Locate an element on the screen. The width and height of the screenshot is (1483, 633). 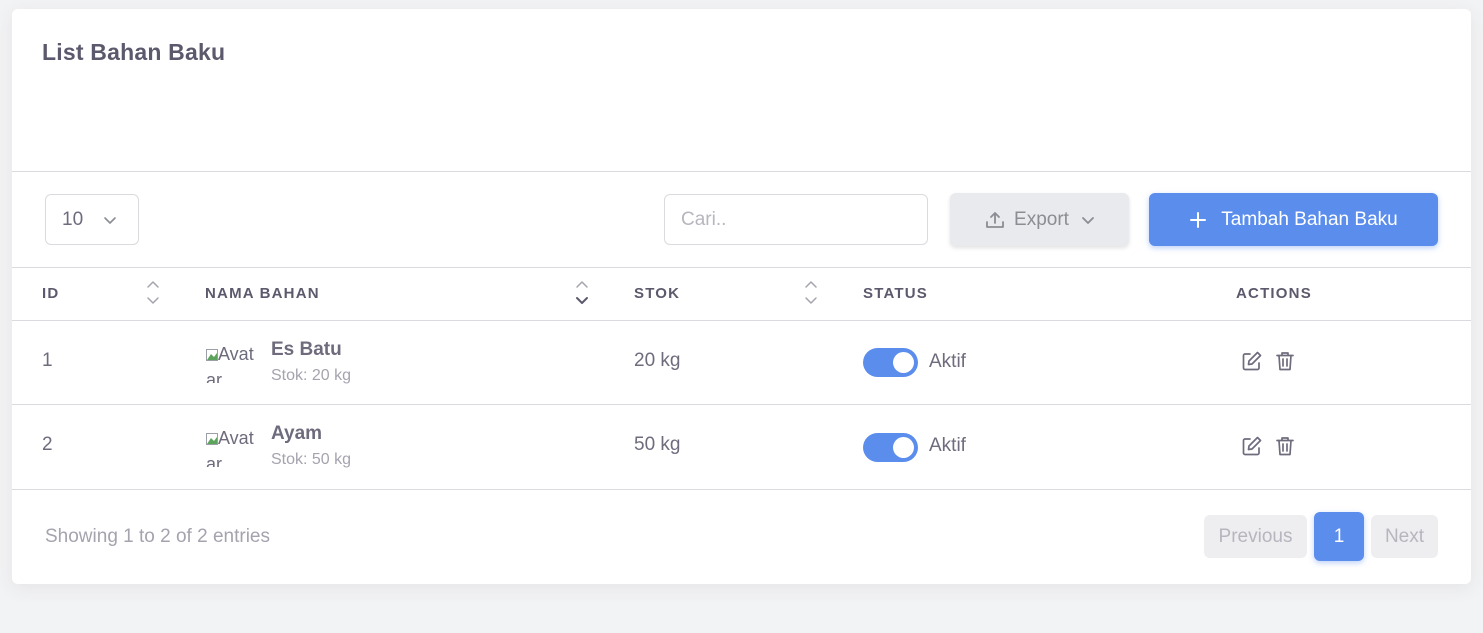
column-header-nama-bahan: NAMA BAHAN is located at coordinates (262, 293).